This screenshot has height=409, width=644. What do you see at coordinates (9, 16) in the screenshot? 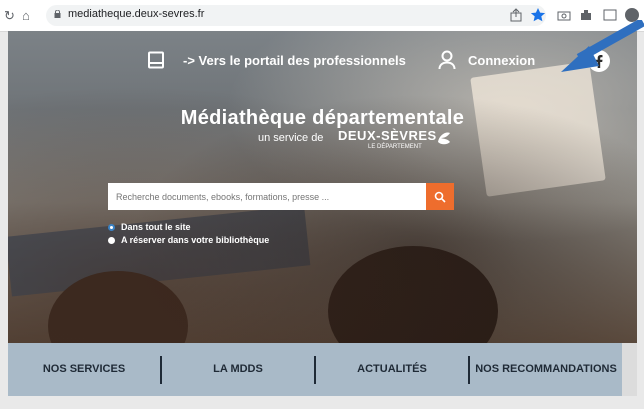
I see `reload-icon: ↻` at bounding box center [9, 16].